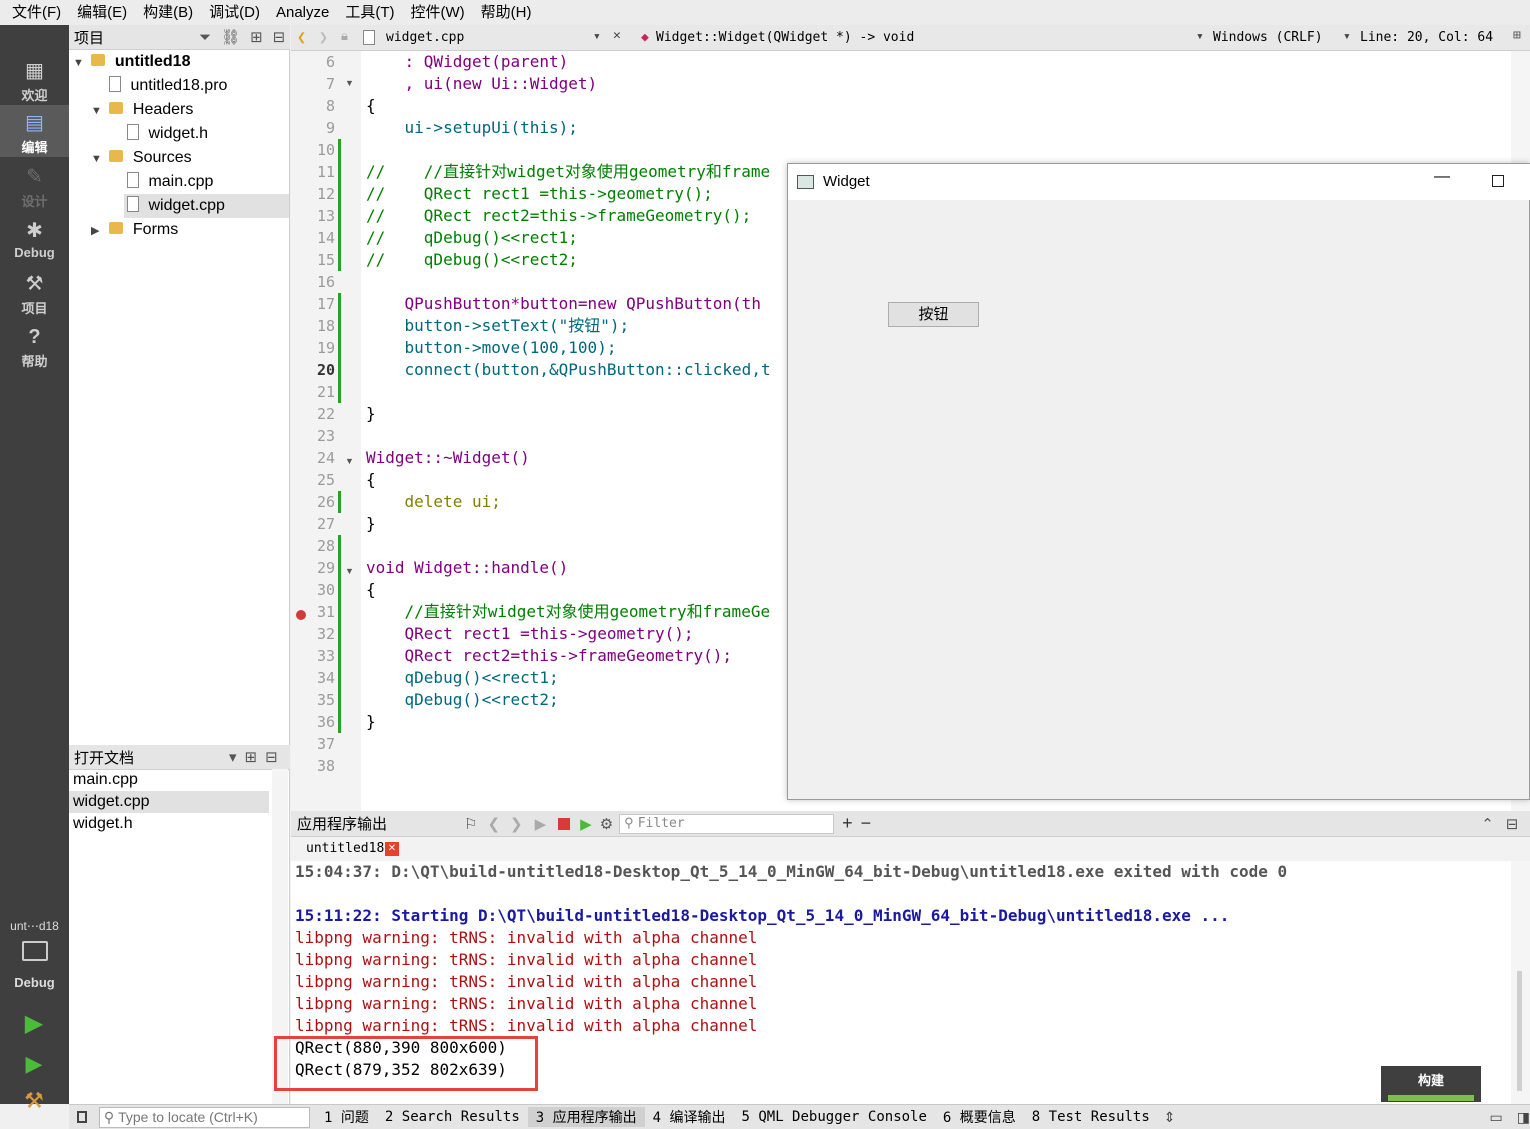 This screenshot has width=1530, height=1129. I want to click on debug-run-icon: ▶, so click(34, 1064).